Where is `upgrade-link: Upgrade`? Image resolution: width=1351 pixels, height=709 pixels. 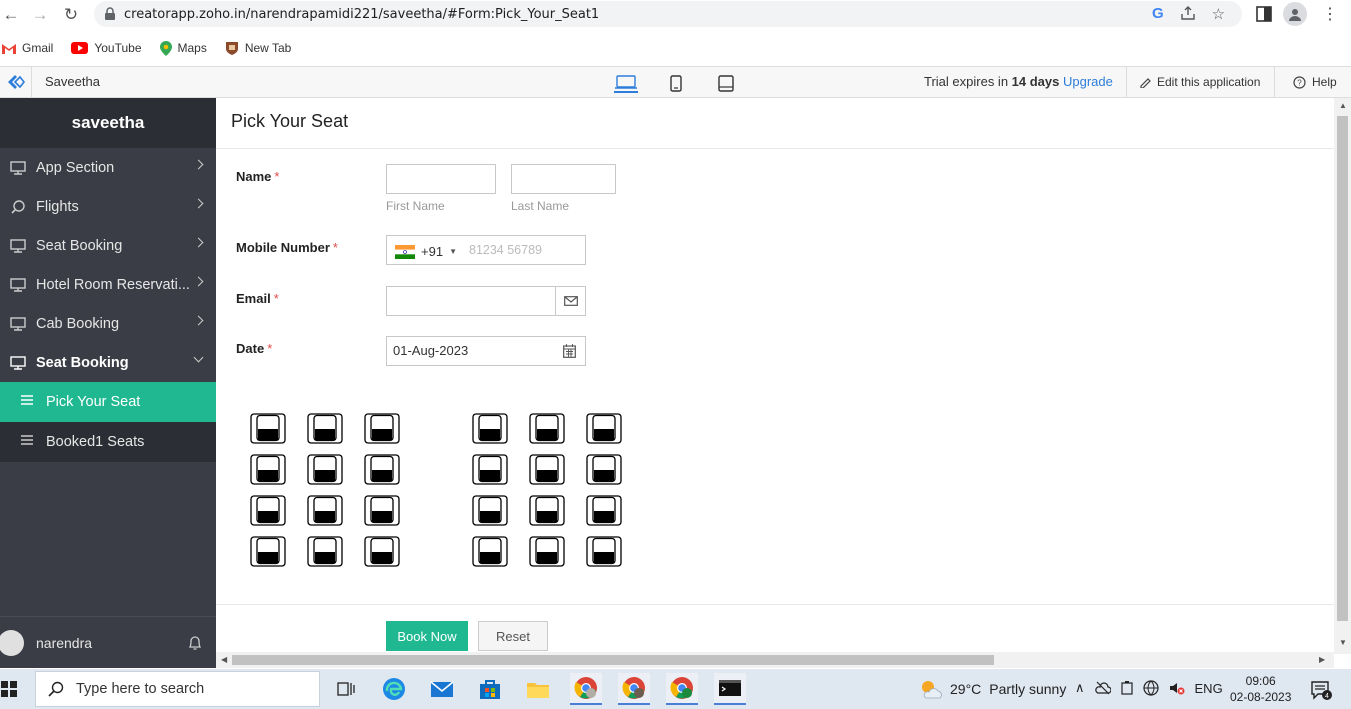
upgrade-link: Upgrade is located at coordinates (1088, 81).